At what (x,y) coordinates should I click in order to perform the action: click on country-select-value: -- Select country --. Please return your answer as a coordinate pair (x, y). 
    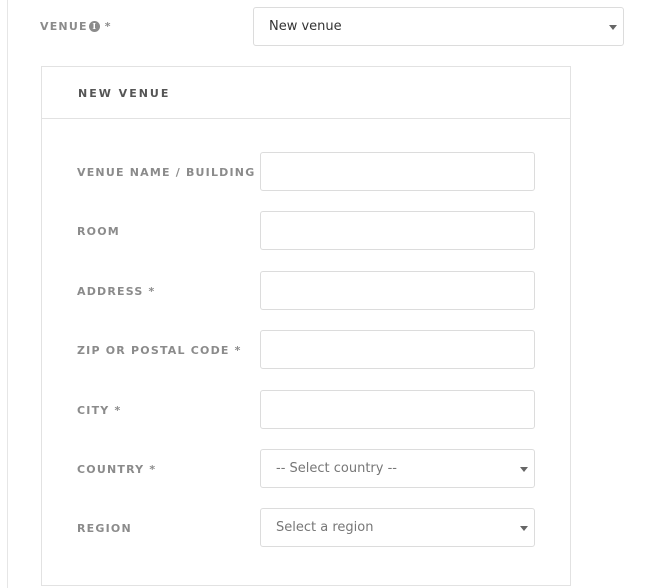
    Looking at the image, I should click on (336, 468).